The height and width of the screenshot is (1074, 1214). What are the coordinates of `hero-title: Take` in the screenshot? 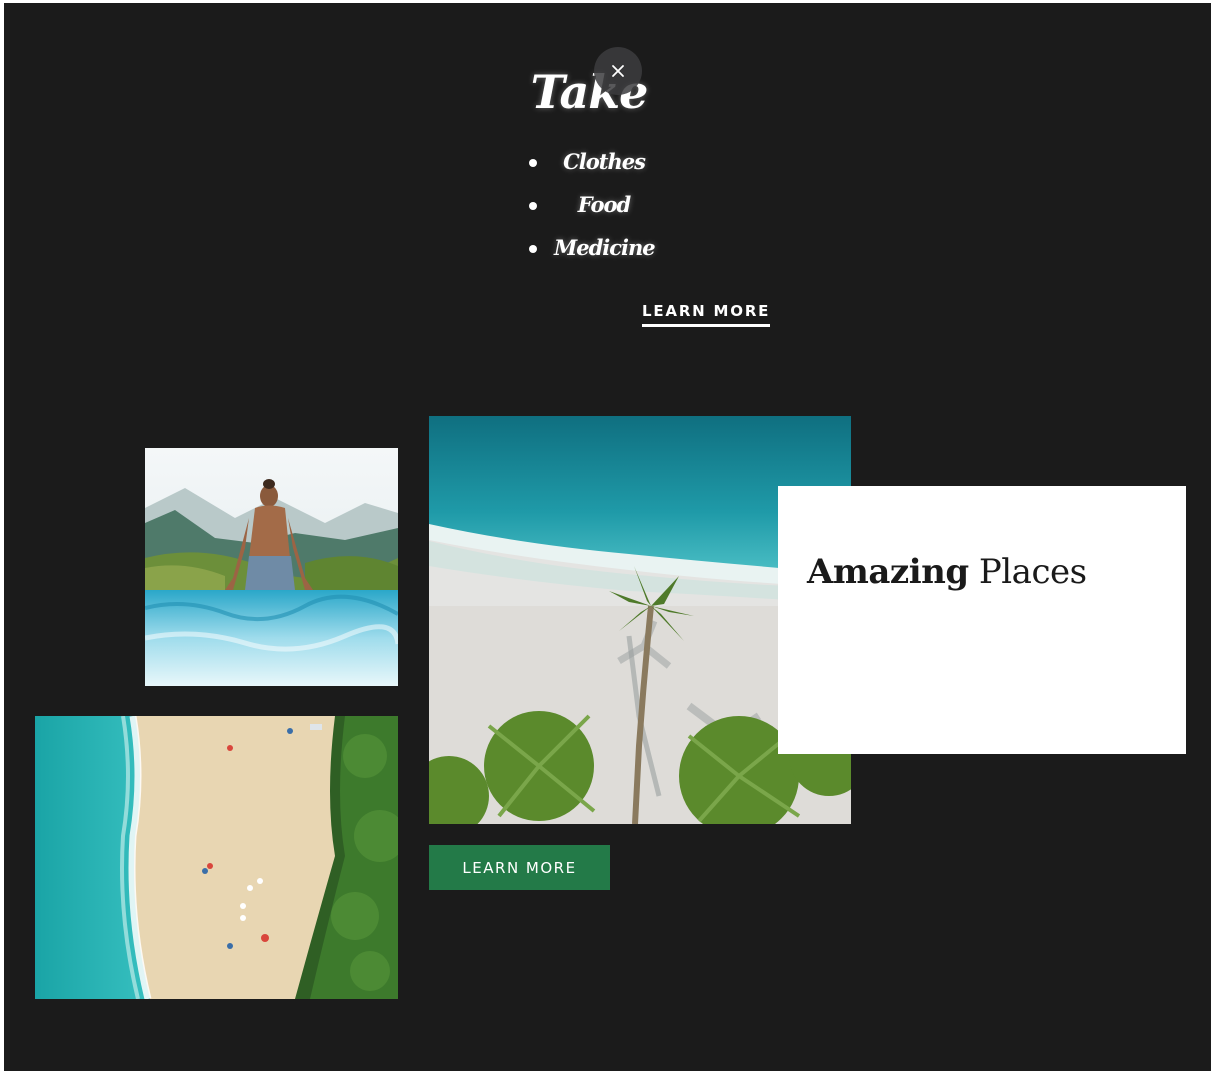 It's located at (589, 92).